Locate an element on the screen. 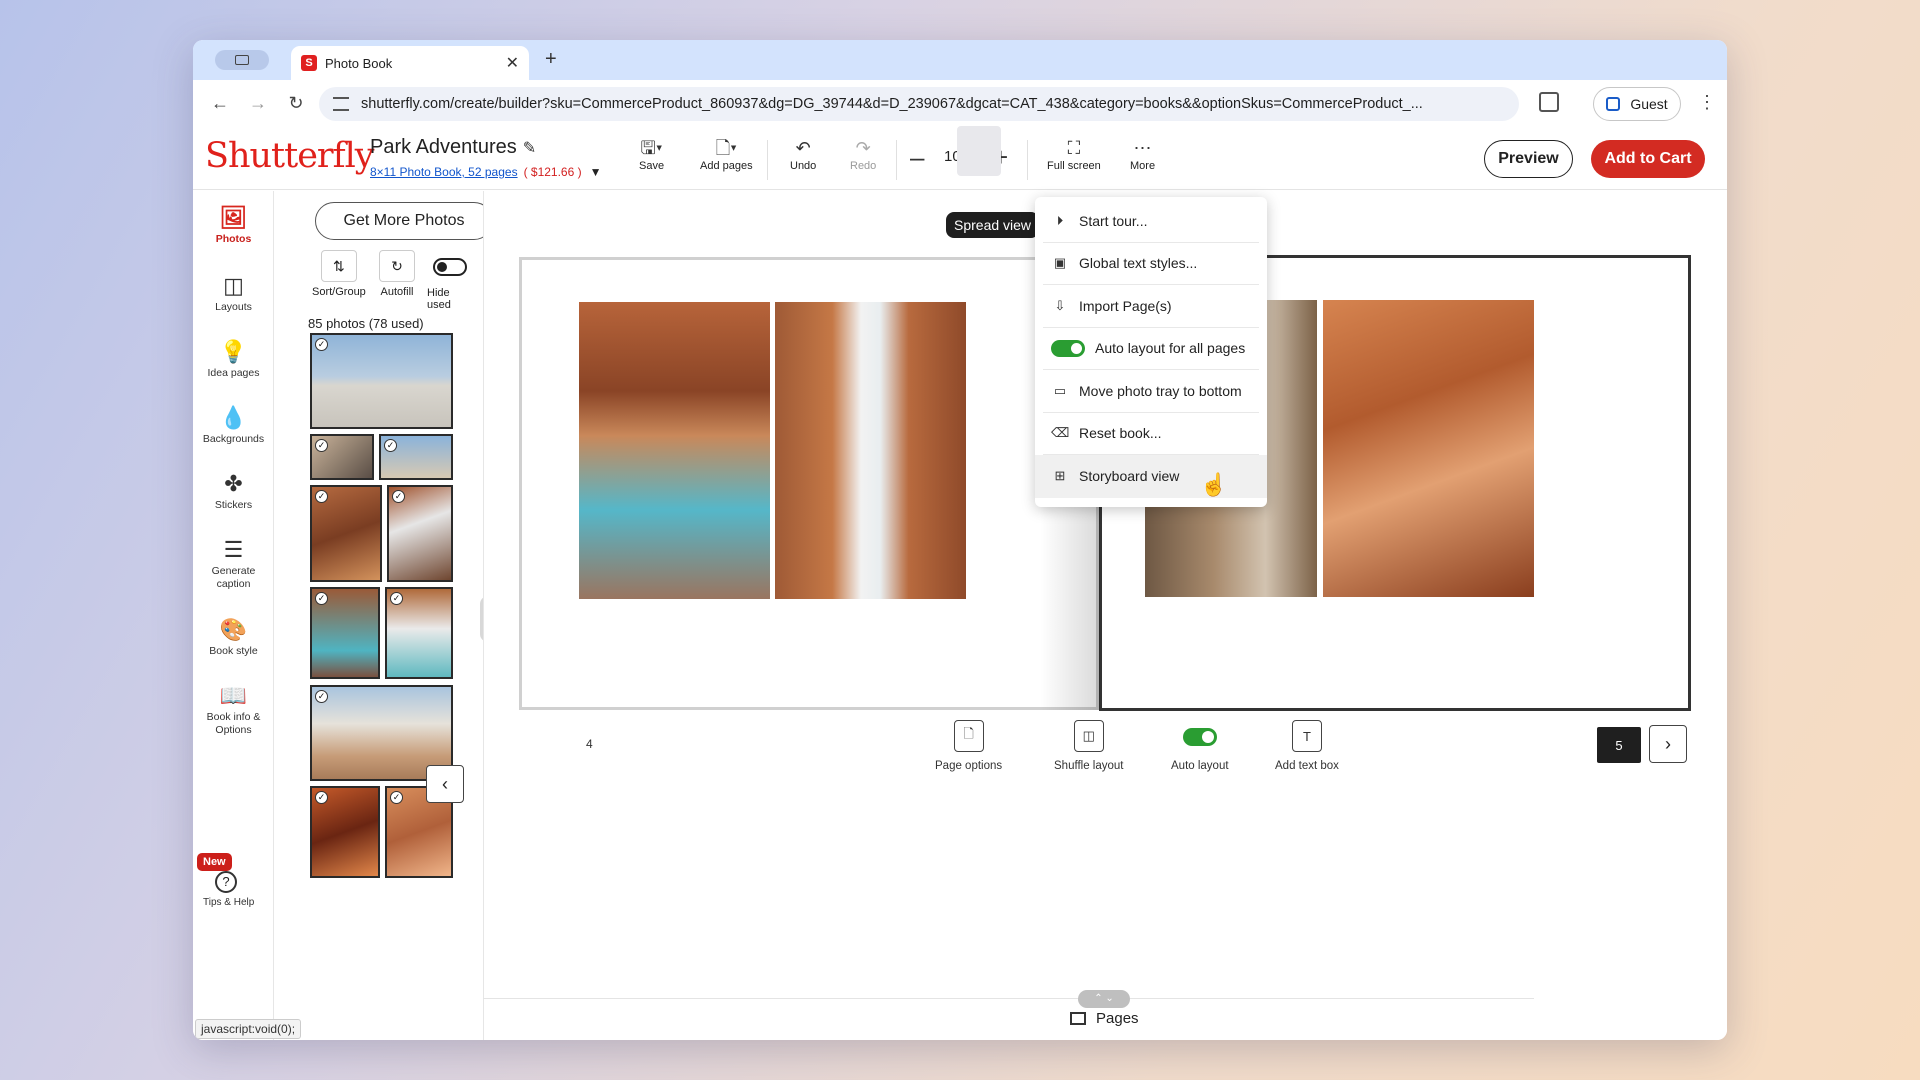  rail-item-book-style: 🎨 Book style is located at coordinates (233, 636).